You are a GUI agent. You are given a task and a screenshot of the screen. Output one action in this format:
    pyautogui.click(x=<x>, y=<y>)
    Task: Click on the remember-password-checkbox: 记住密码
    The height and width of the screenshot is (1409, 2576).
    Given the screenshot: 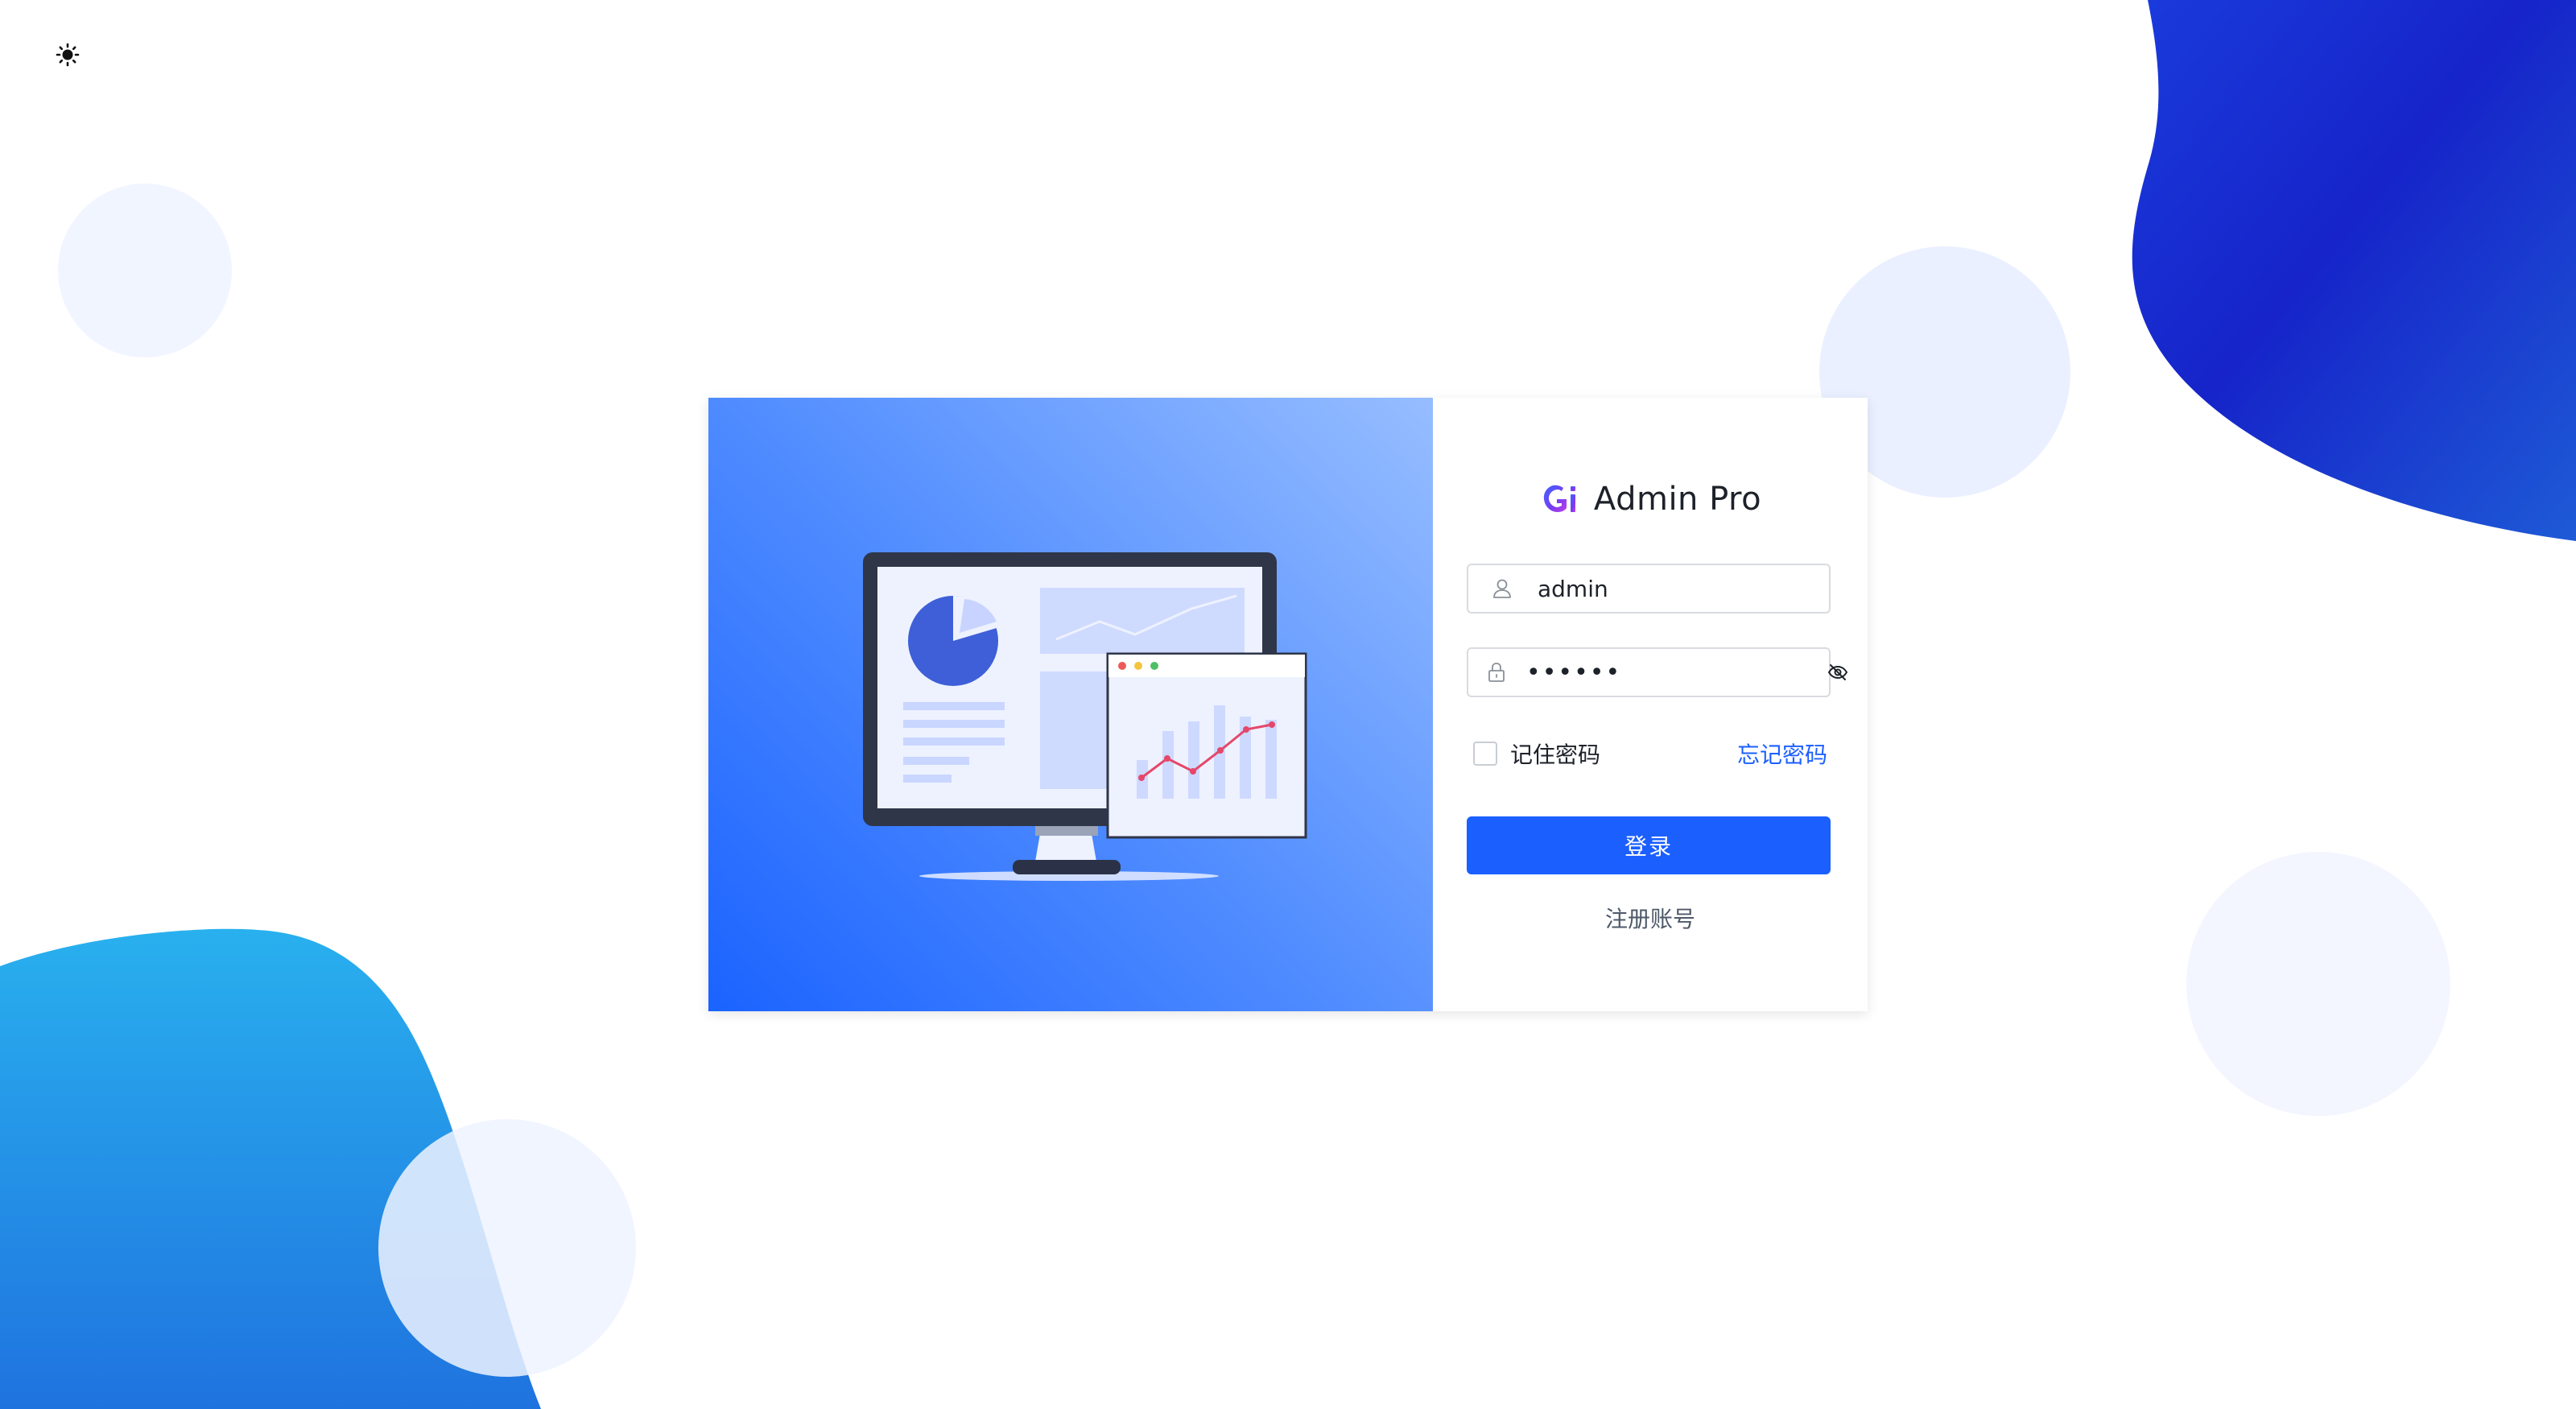 What is the action you would take?
    pyautogui.click(x=1536, y=754)
    